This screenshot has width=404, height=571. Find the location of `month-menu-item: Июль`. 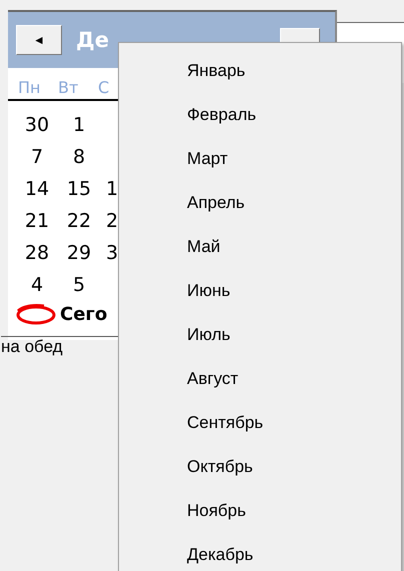

month-menu-item: Июль is located at coordinates (260, 335).